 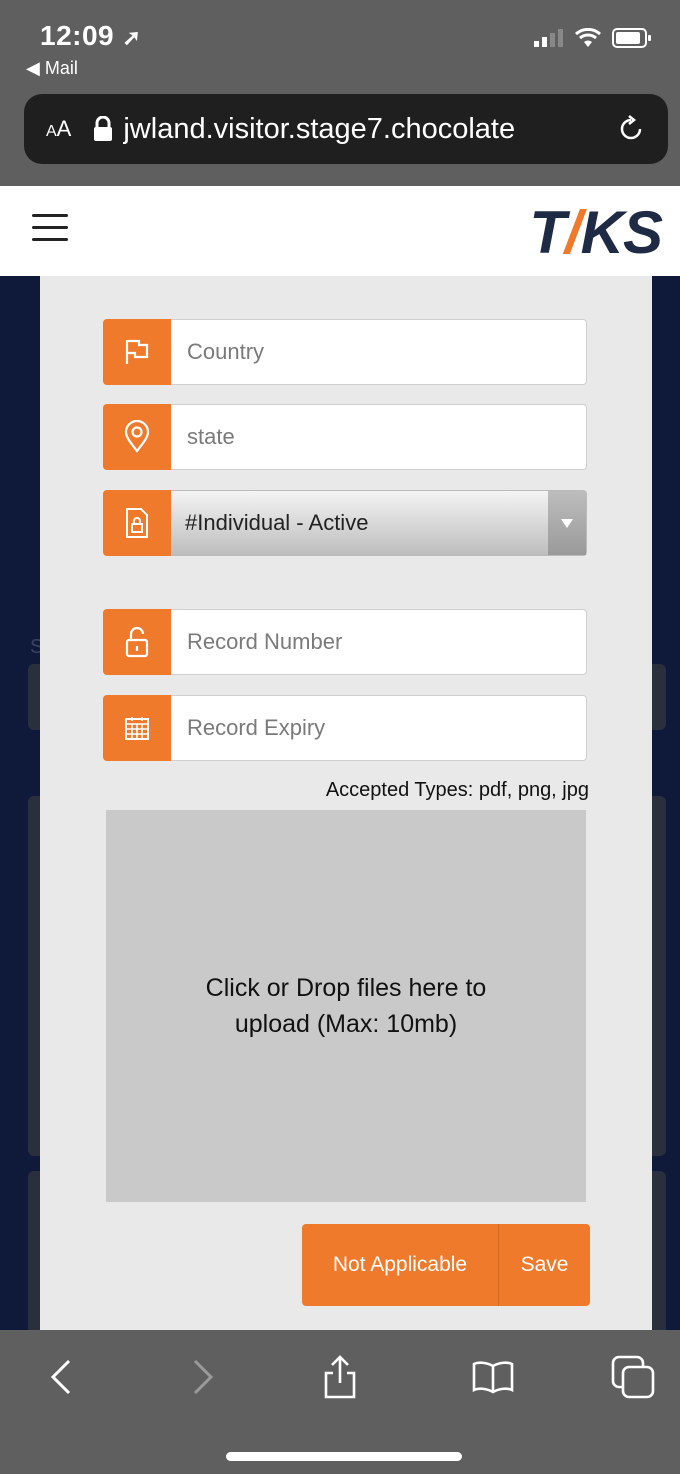 I want to click on calendar-icon, so click(x=137, y=728).